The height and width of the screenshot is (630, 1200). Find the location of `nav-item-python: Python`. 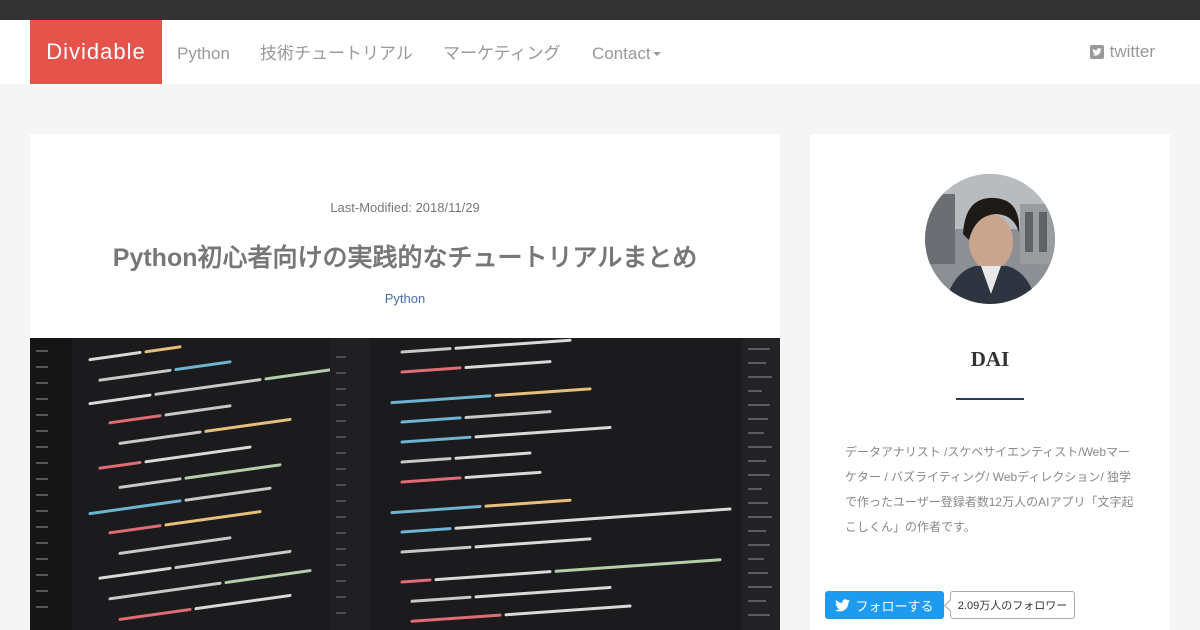

nav-item-python: Python is located at coordinates (203, 52).